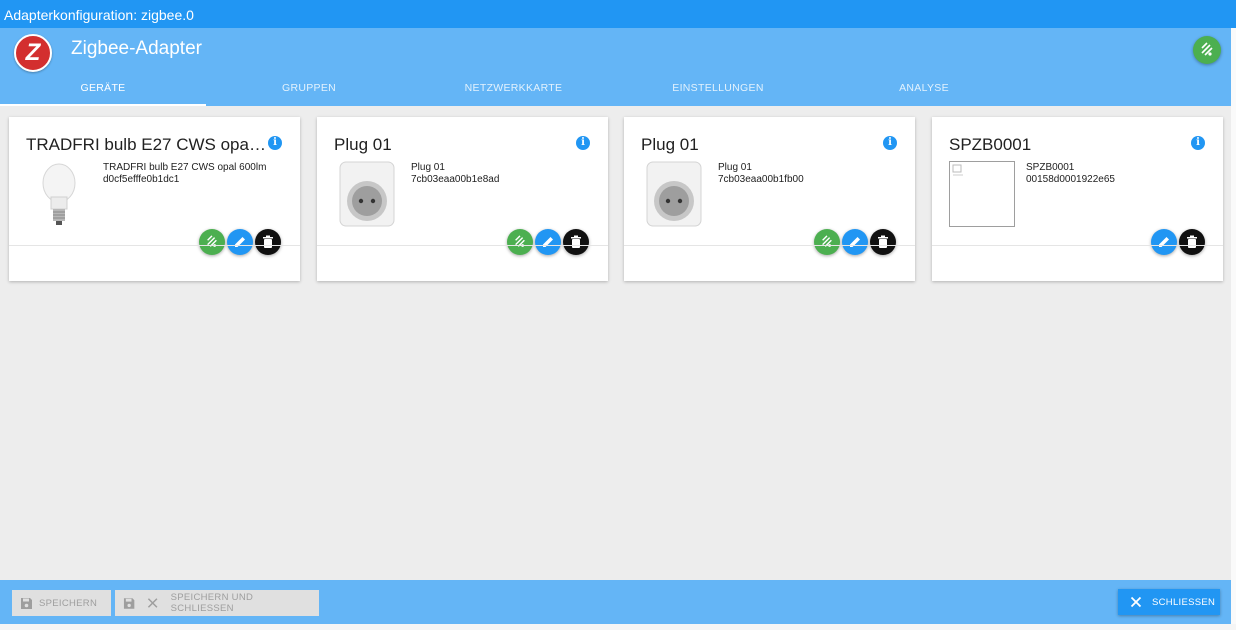  What do you see at coordinates (185, 167) in the screenshot?
I see `device-model: TRADFRI bulb E27 CWS opal 600lm` at bounding box center [185, 167].